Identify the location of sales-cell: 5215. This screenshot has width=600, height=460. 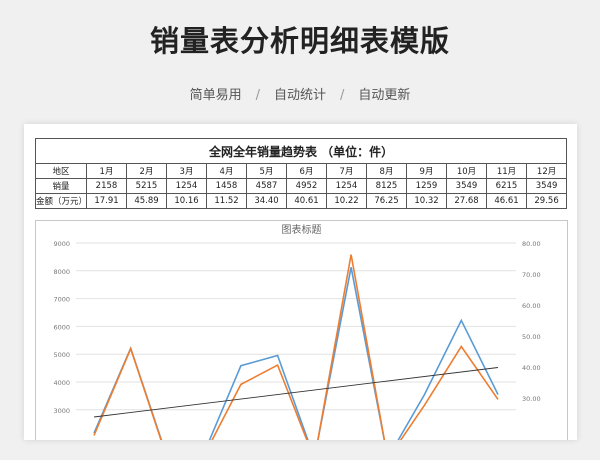
(146, 186).